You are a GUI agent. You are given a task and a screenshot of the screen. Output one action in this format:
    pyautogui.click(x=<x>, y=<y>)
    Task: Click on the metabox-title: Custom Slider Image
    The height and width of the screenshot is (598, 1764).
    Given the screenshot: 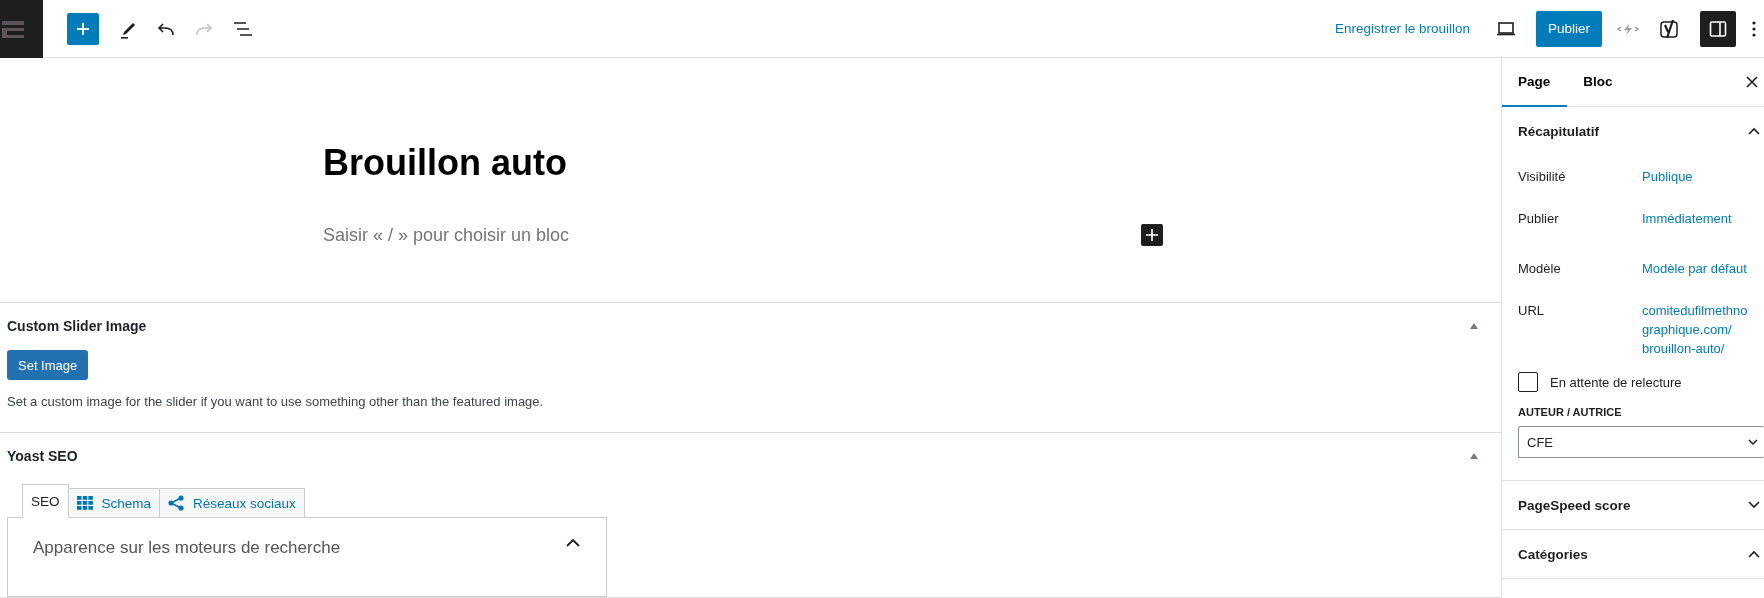 What is the action you would take?
    pyautogui.click(x=77, y=325)
    